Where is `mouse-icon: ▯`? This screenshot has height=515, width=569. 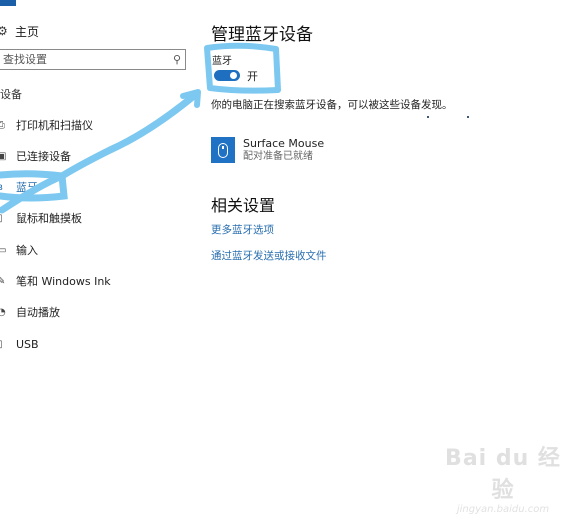 mouse-icon: ▯ is located at coordinates (4, 218).